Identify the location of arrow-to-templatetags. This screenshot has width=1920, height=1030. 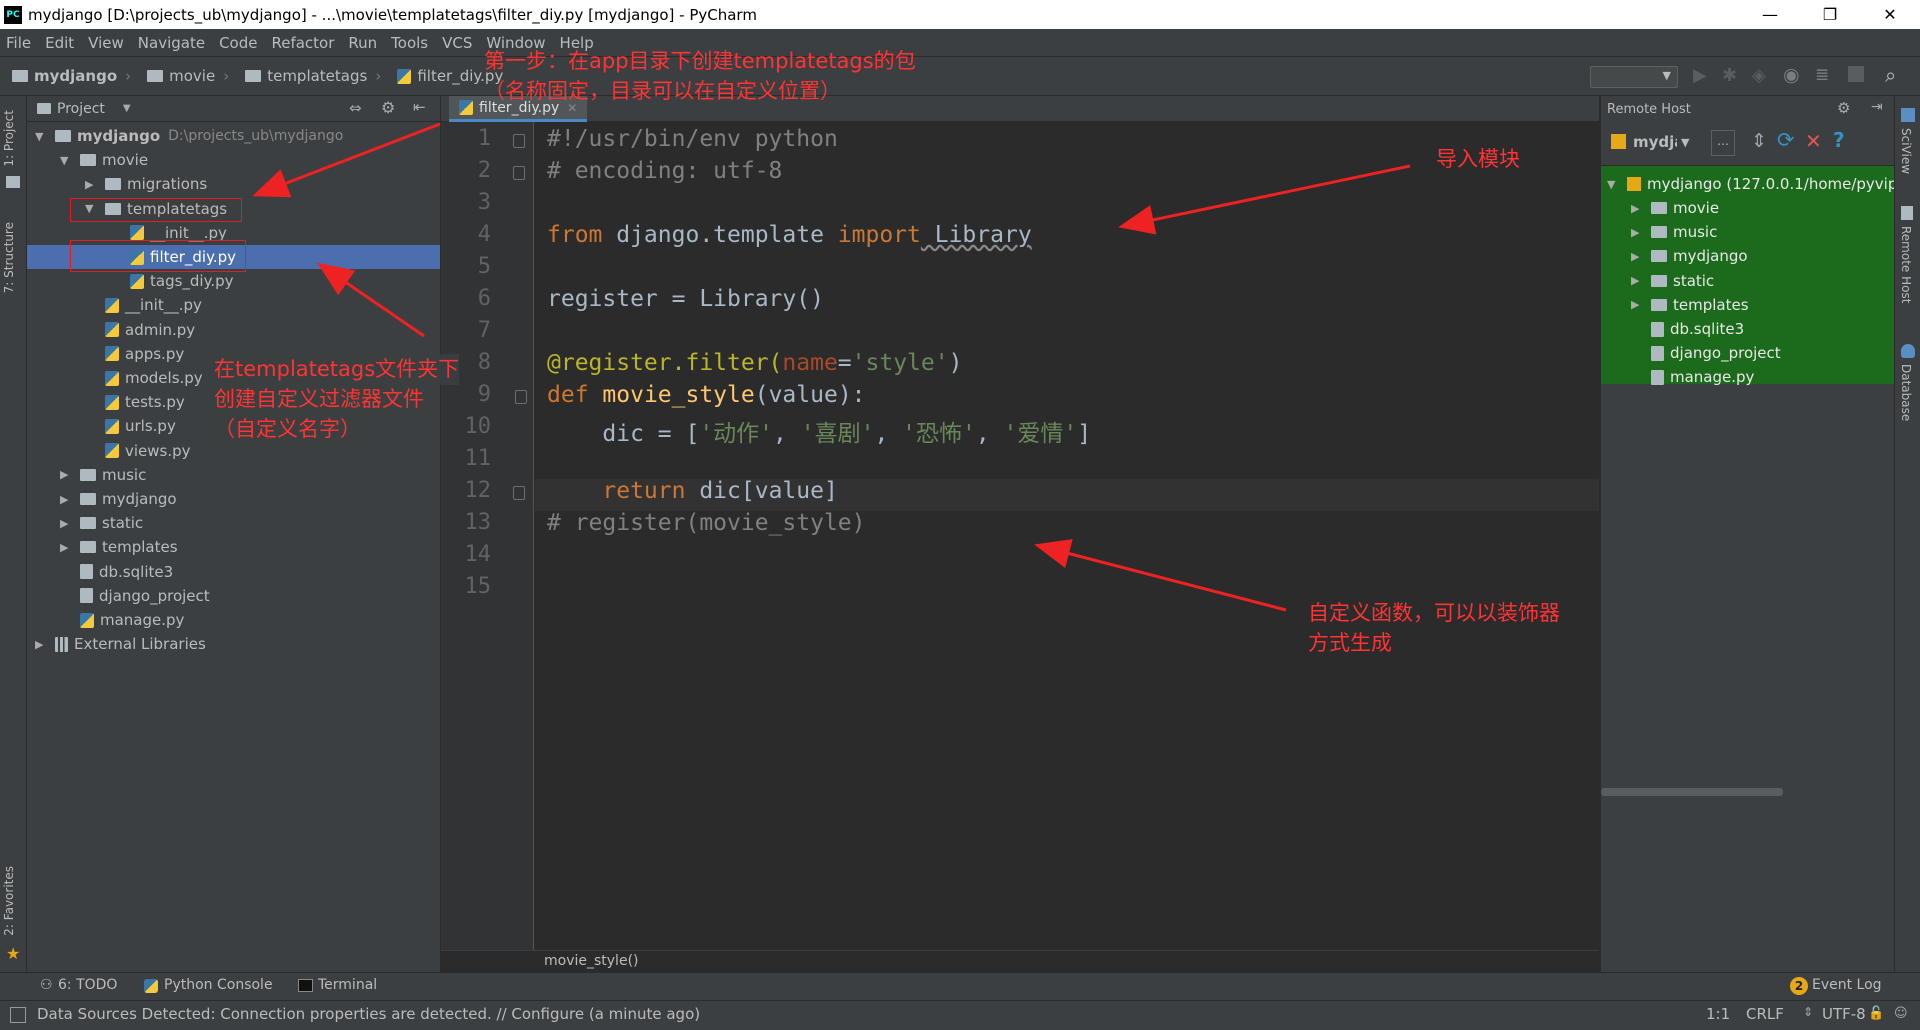
(346, 160).